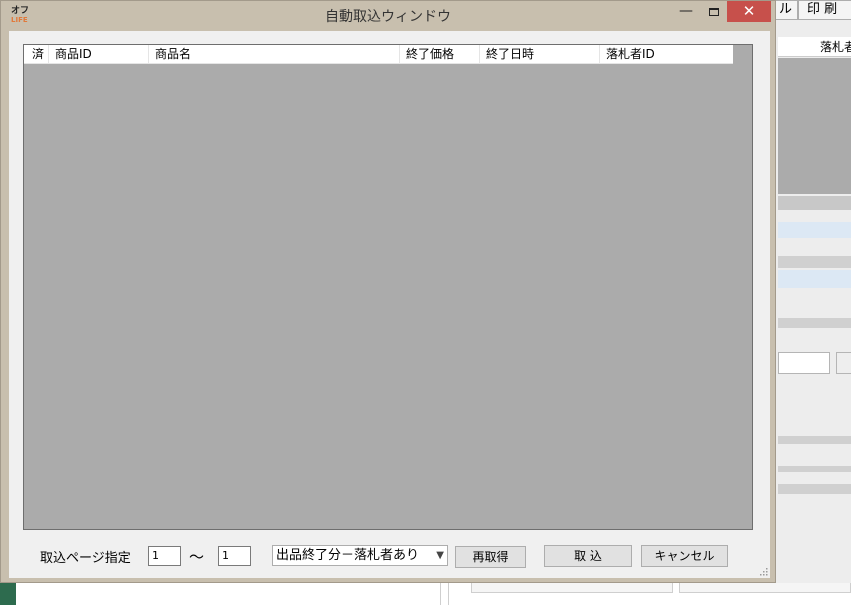 The height and width of the screenshot is (605, 851). I want to click on column-header-item-name: 商品名, so click(274, 54).